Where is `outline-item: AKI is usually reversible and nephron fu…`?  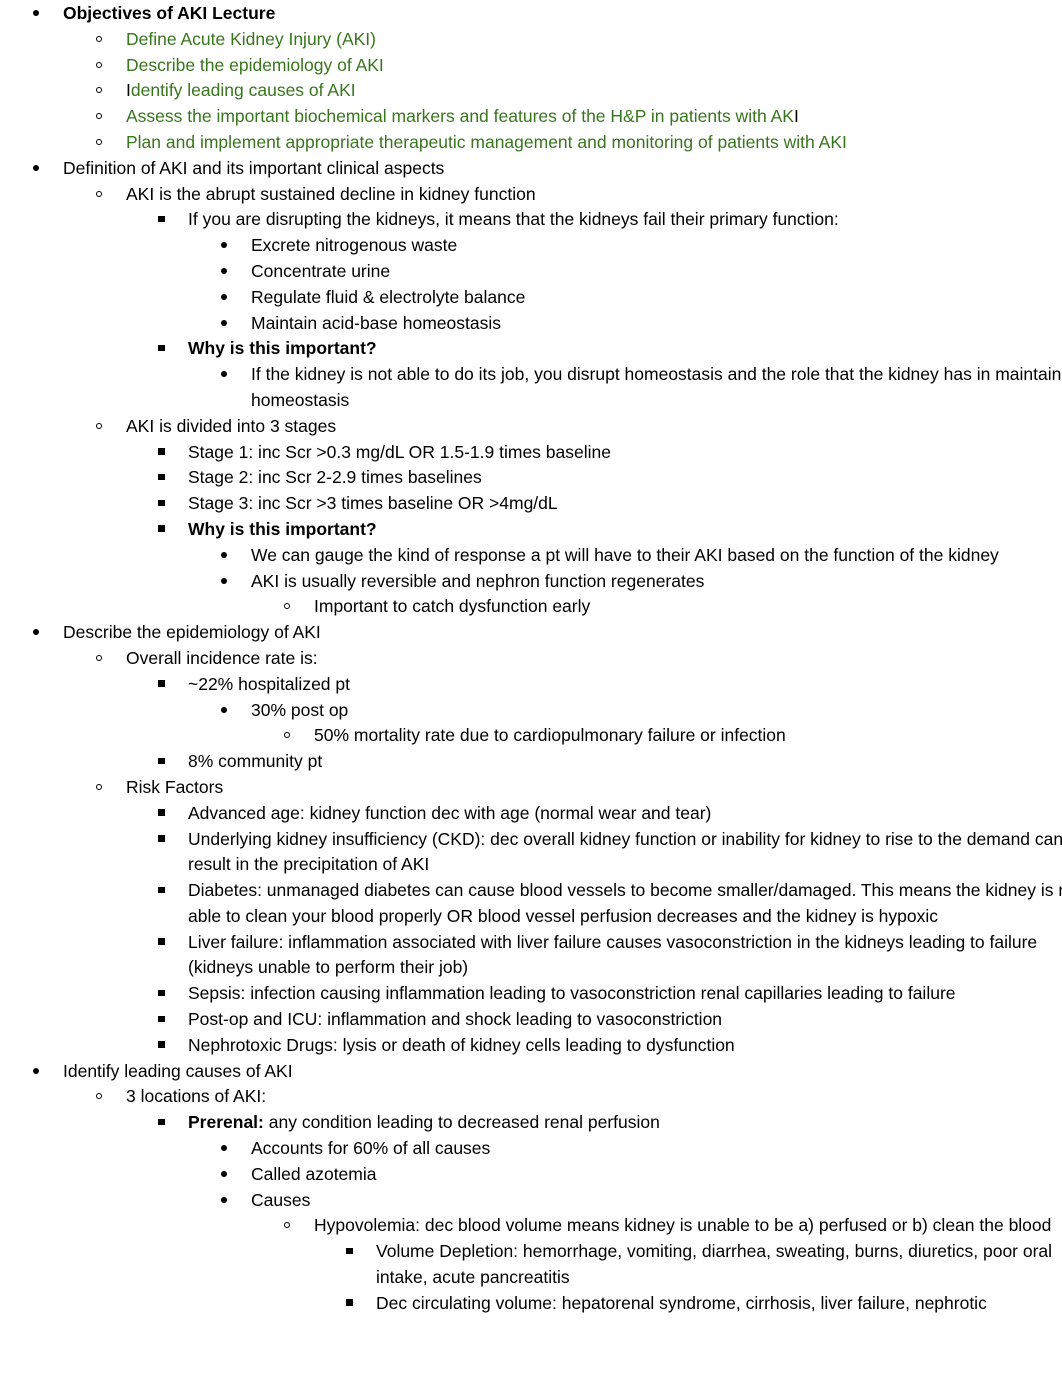 outline-item: AKI is usually reversible and nephron fu… is located at coordinates (531, 582).